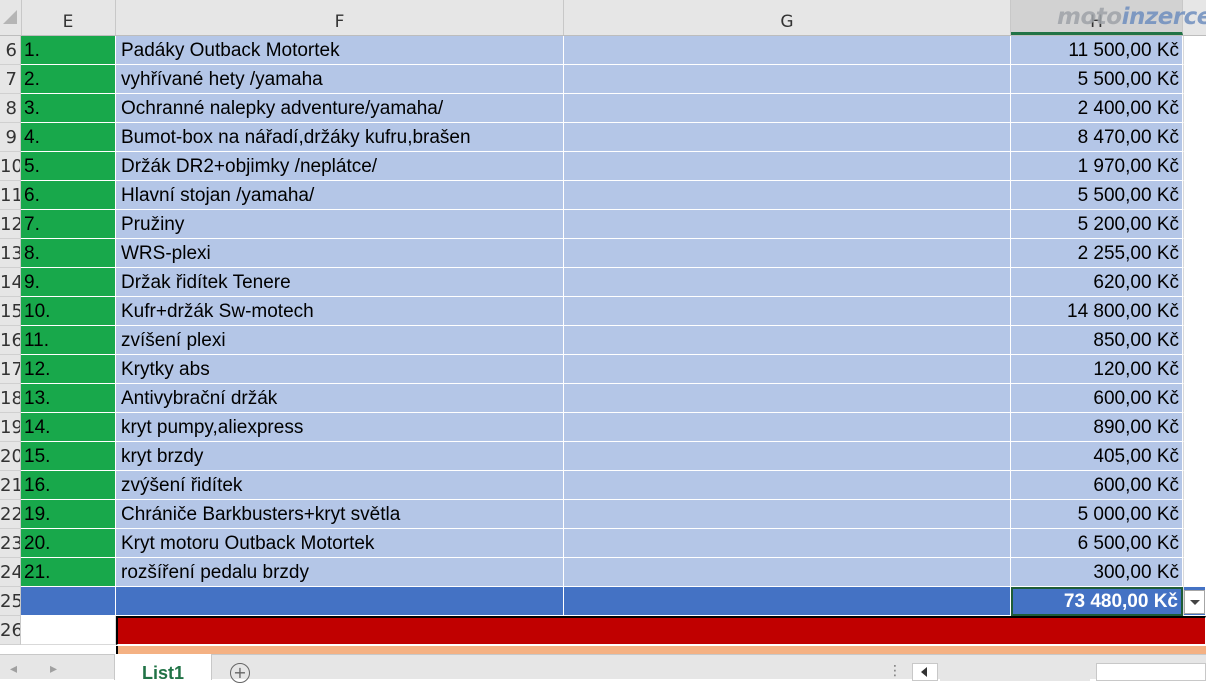 The image size is (1206, 692). What do you see at coordinates (340, 50) in the screenshot?
I see `item-name-cell: Padáky Outback Motortek` at bounding box center [340, 50].